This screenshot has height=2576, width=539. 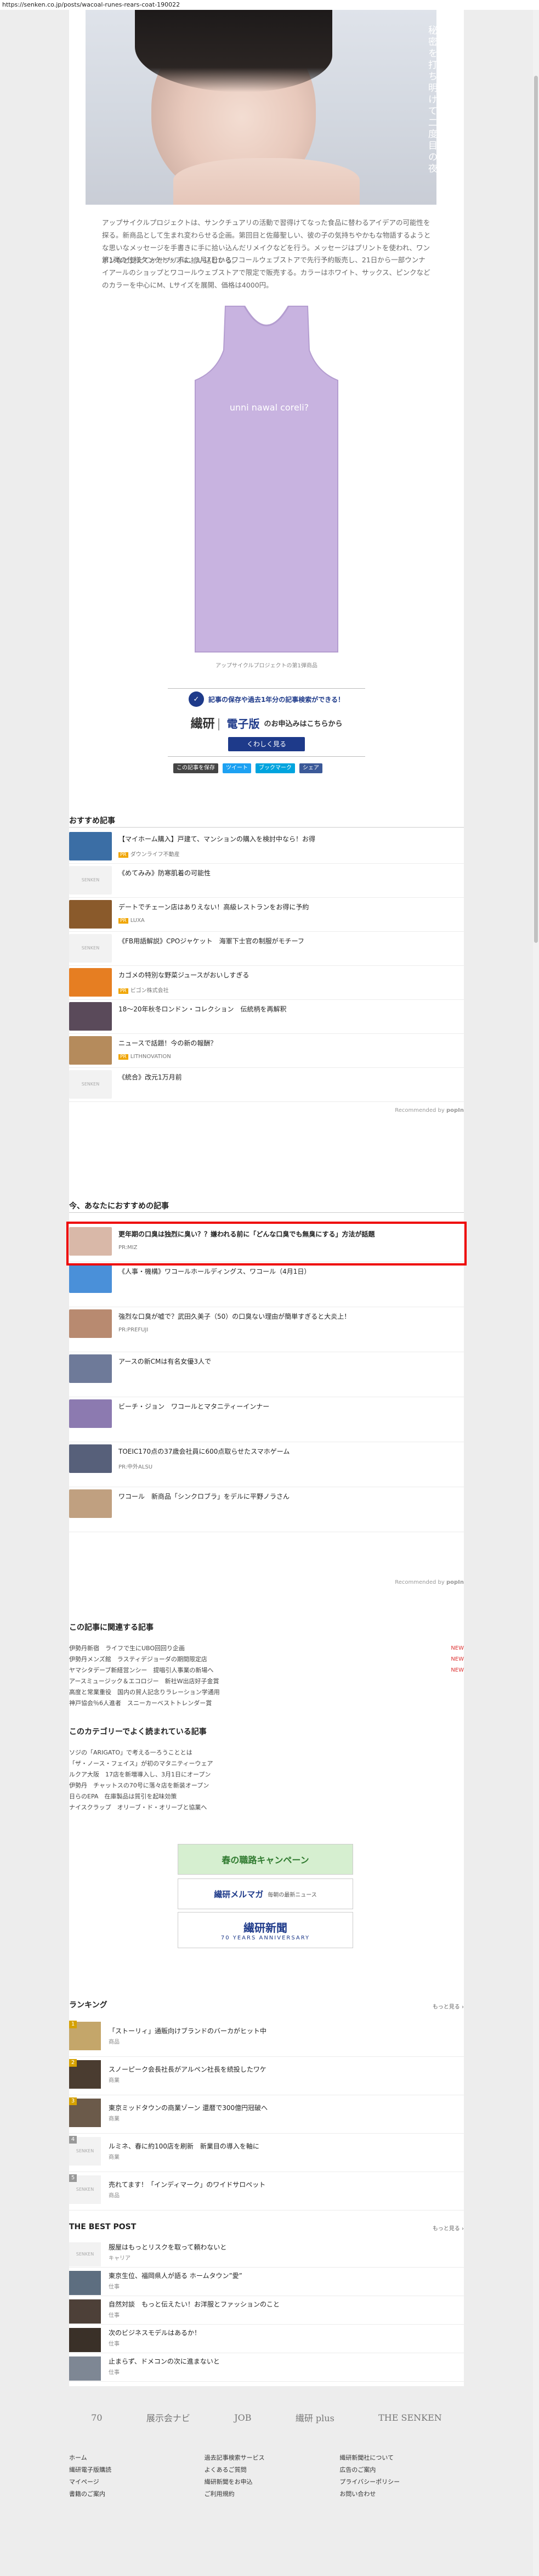 What do you see at coordinates (168, 2417) in the screenshot?
I see `exhibition-navi-logo: 展示会ナビ` at bounding box center [168, 2417].